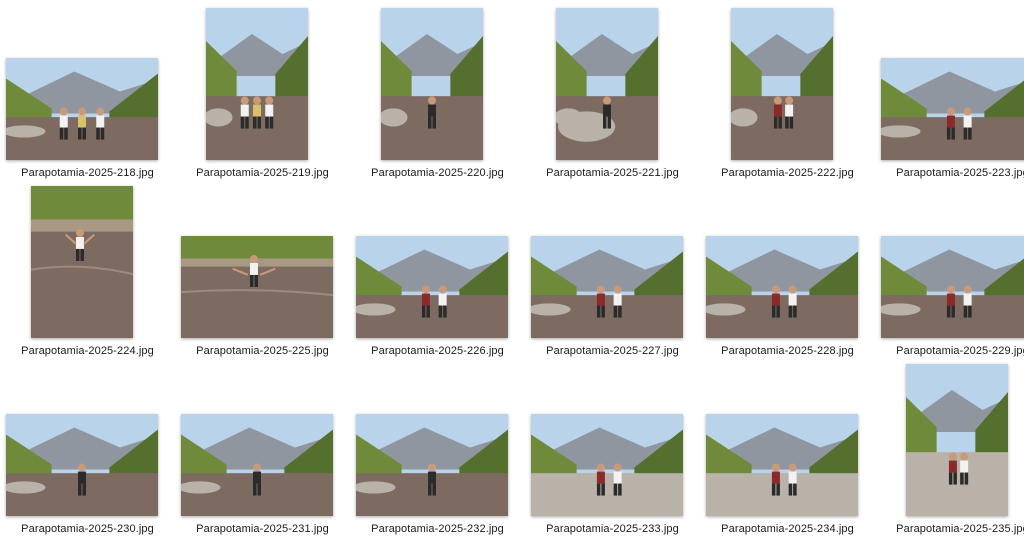  What do you see at coordinates (787, 351) in the screenshot?
I see `file-name-label: Parapotamia-2025-228.jpg` at bounding box center [787, 351].